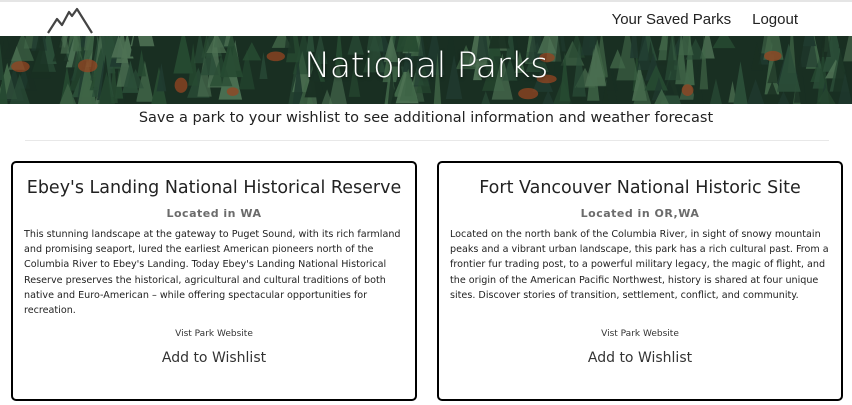 The image size is (852, 405). I want to click on nav-links: Your Saved Parks Logout, so click(705, 19).